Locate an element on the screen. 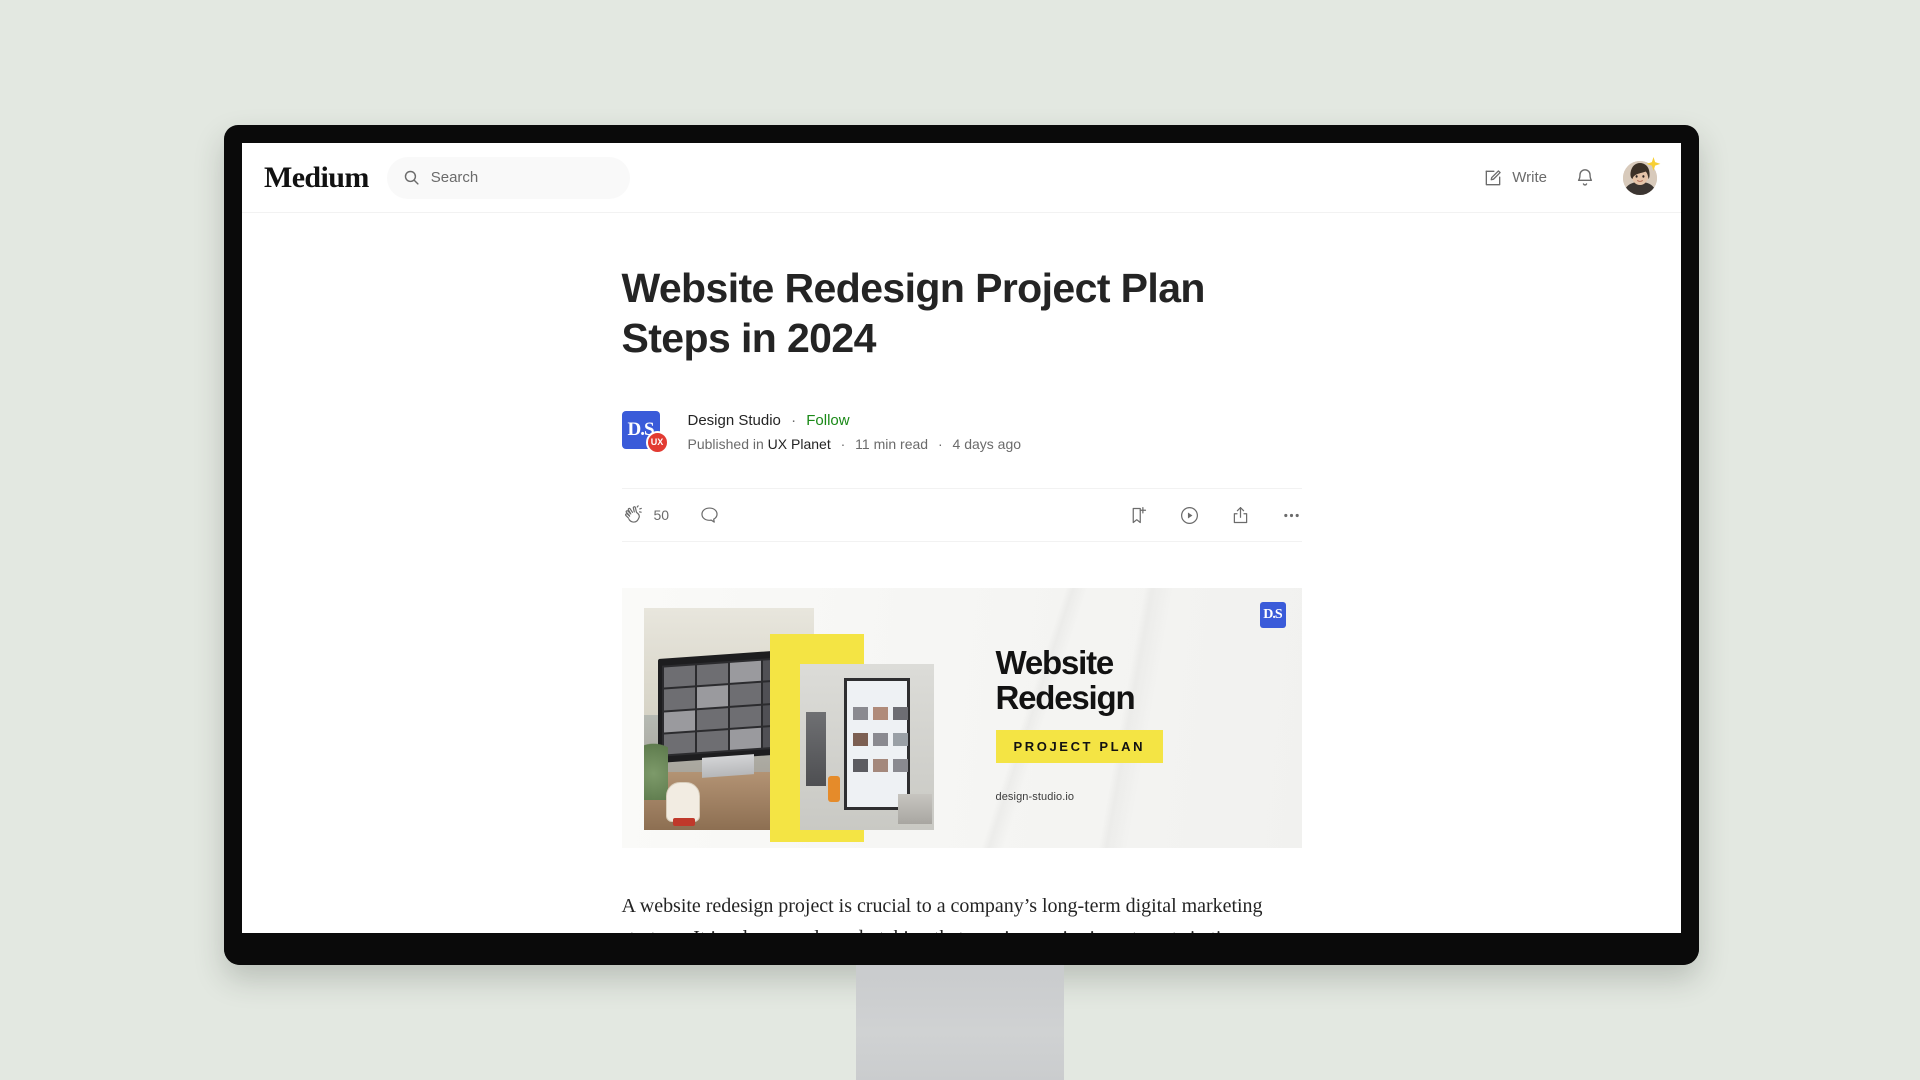 The width and height of the screenshot is (1920, 1080). published-ago: 4 days ago is located at coordinates (987, 444).